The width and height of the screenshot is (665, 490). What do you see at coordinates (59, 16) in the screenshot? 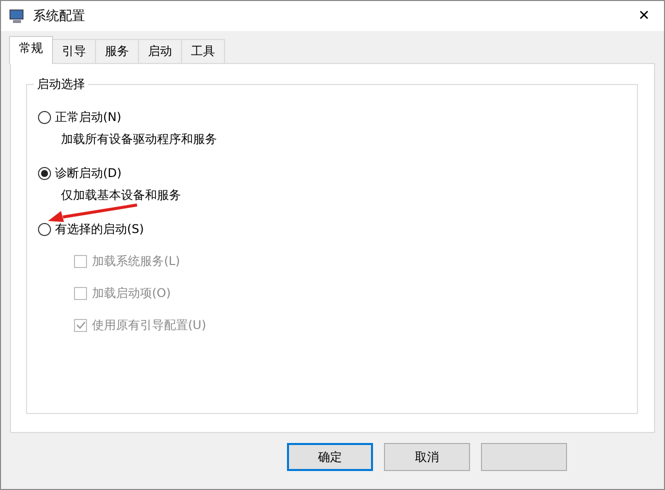
I see `window-title: 系统配置` at bounding box center [59, 16].